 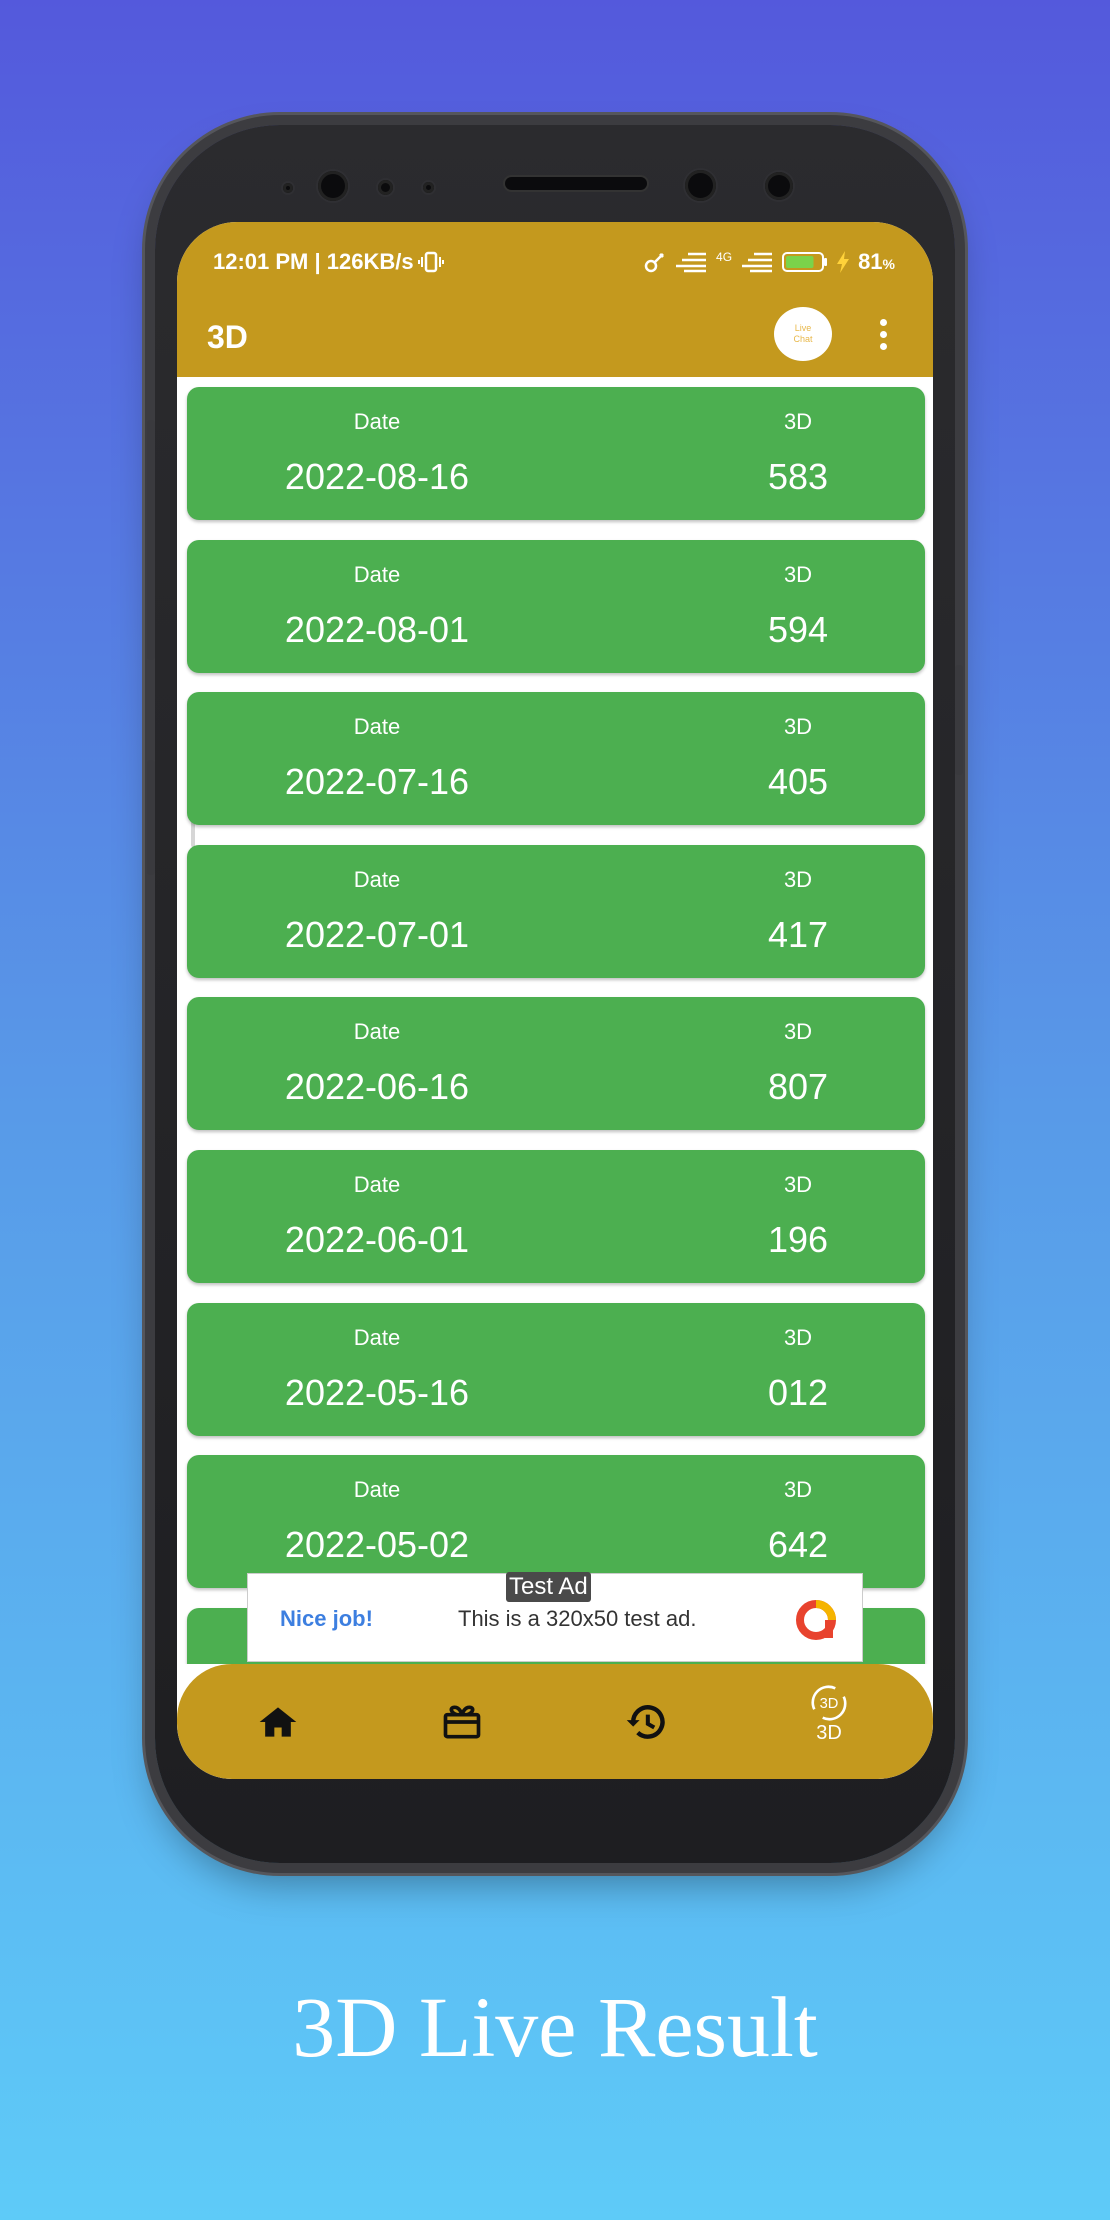 What do you see at coordinates (654, 263) in the screenshot?
I see `key-icon` at bounding box center [654, 263].